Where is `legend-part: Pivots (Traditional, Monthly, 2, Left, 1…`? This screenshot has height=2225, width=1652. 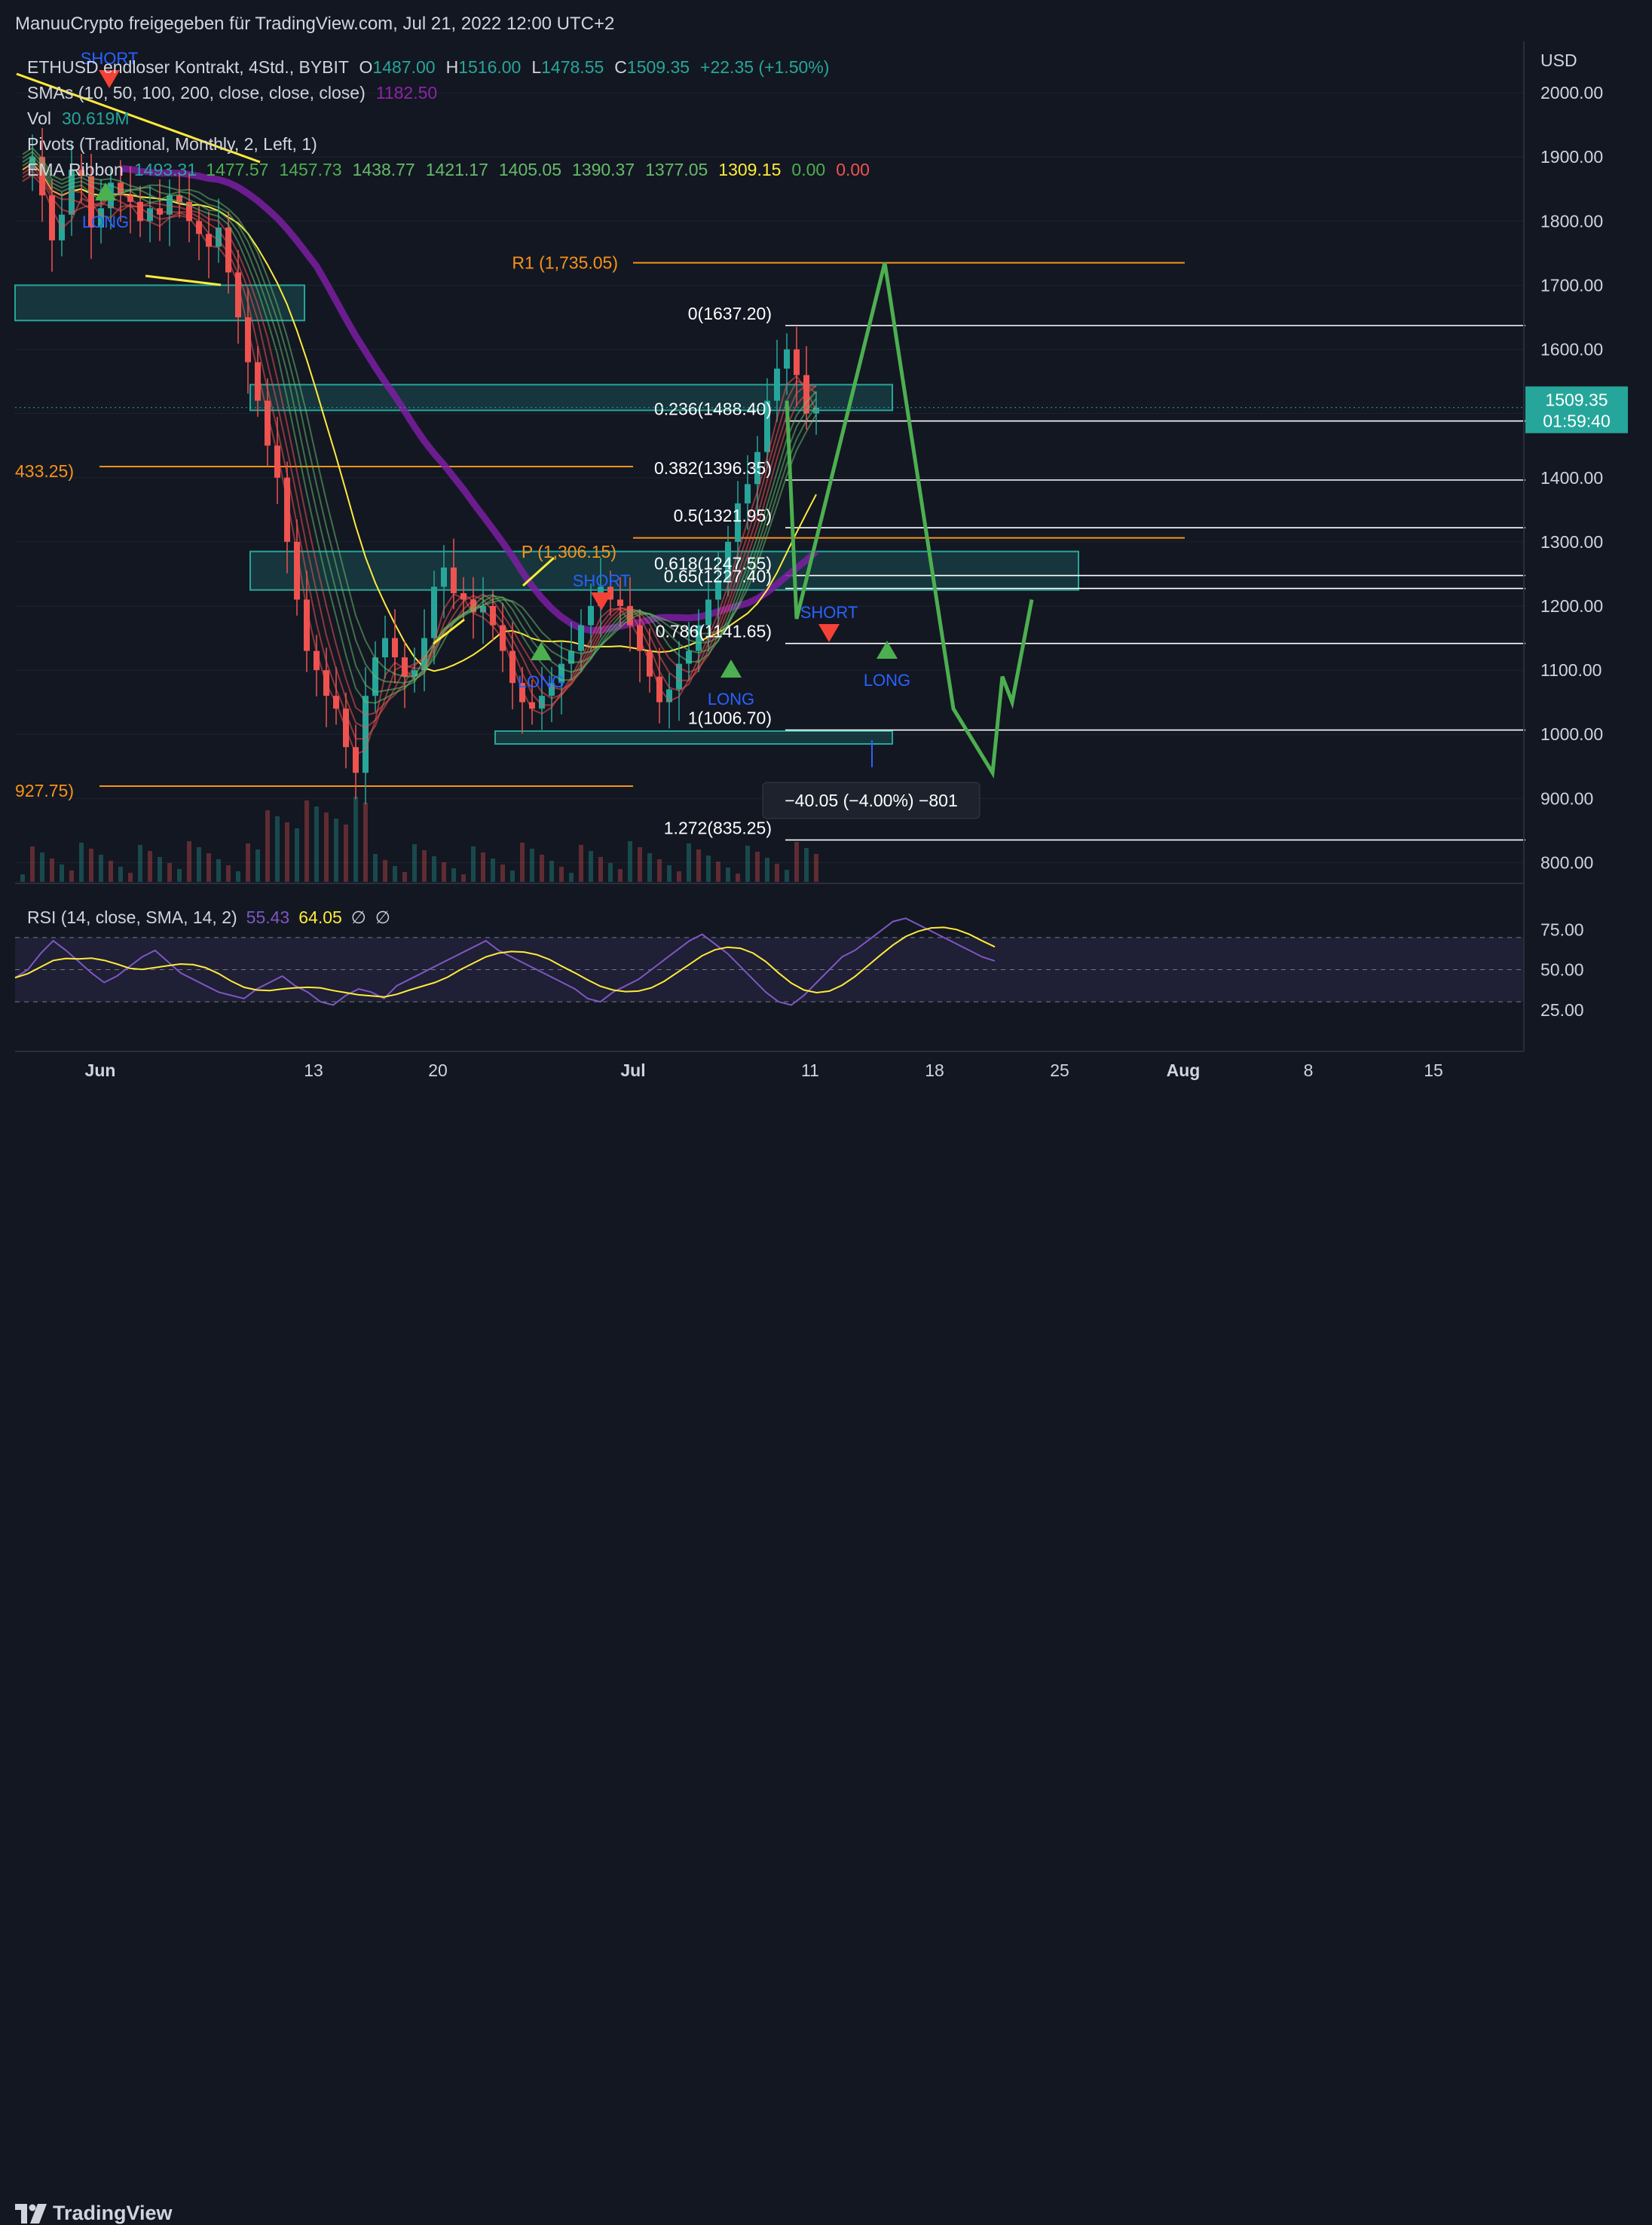
legend-part: Pivots (Traditional, Monthly, 2, Left, 1… is located at coordinates (172, 144).